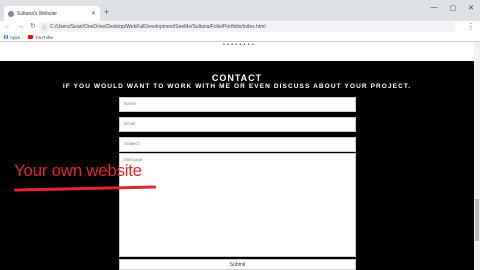 This screenshot has height=270, width=480. I want to click on subject-field: Subject, so click(237, 144).